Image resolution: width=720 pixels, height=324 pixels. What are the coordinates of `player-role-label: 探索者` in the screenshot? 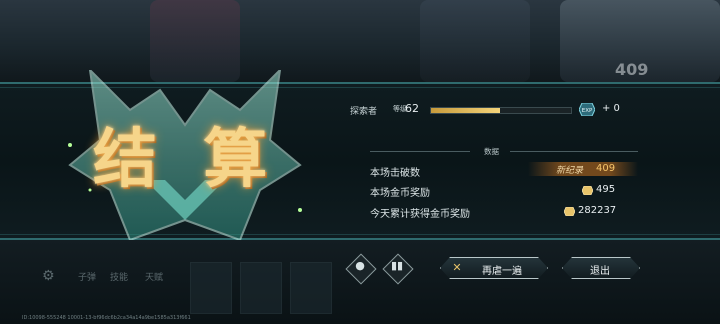 It's located at (364, 112).